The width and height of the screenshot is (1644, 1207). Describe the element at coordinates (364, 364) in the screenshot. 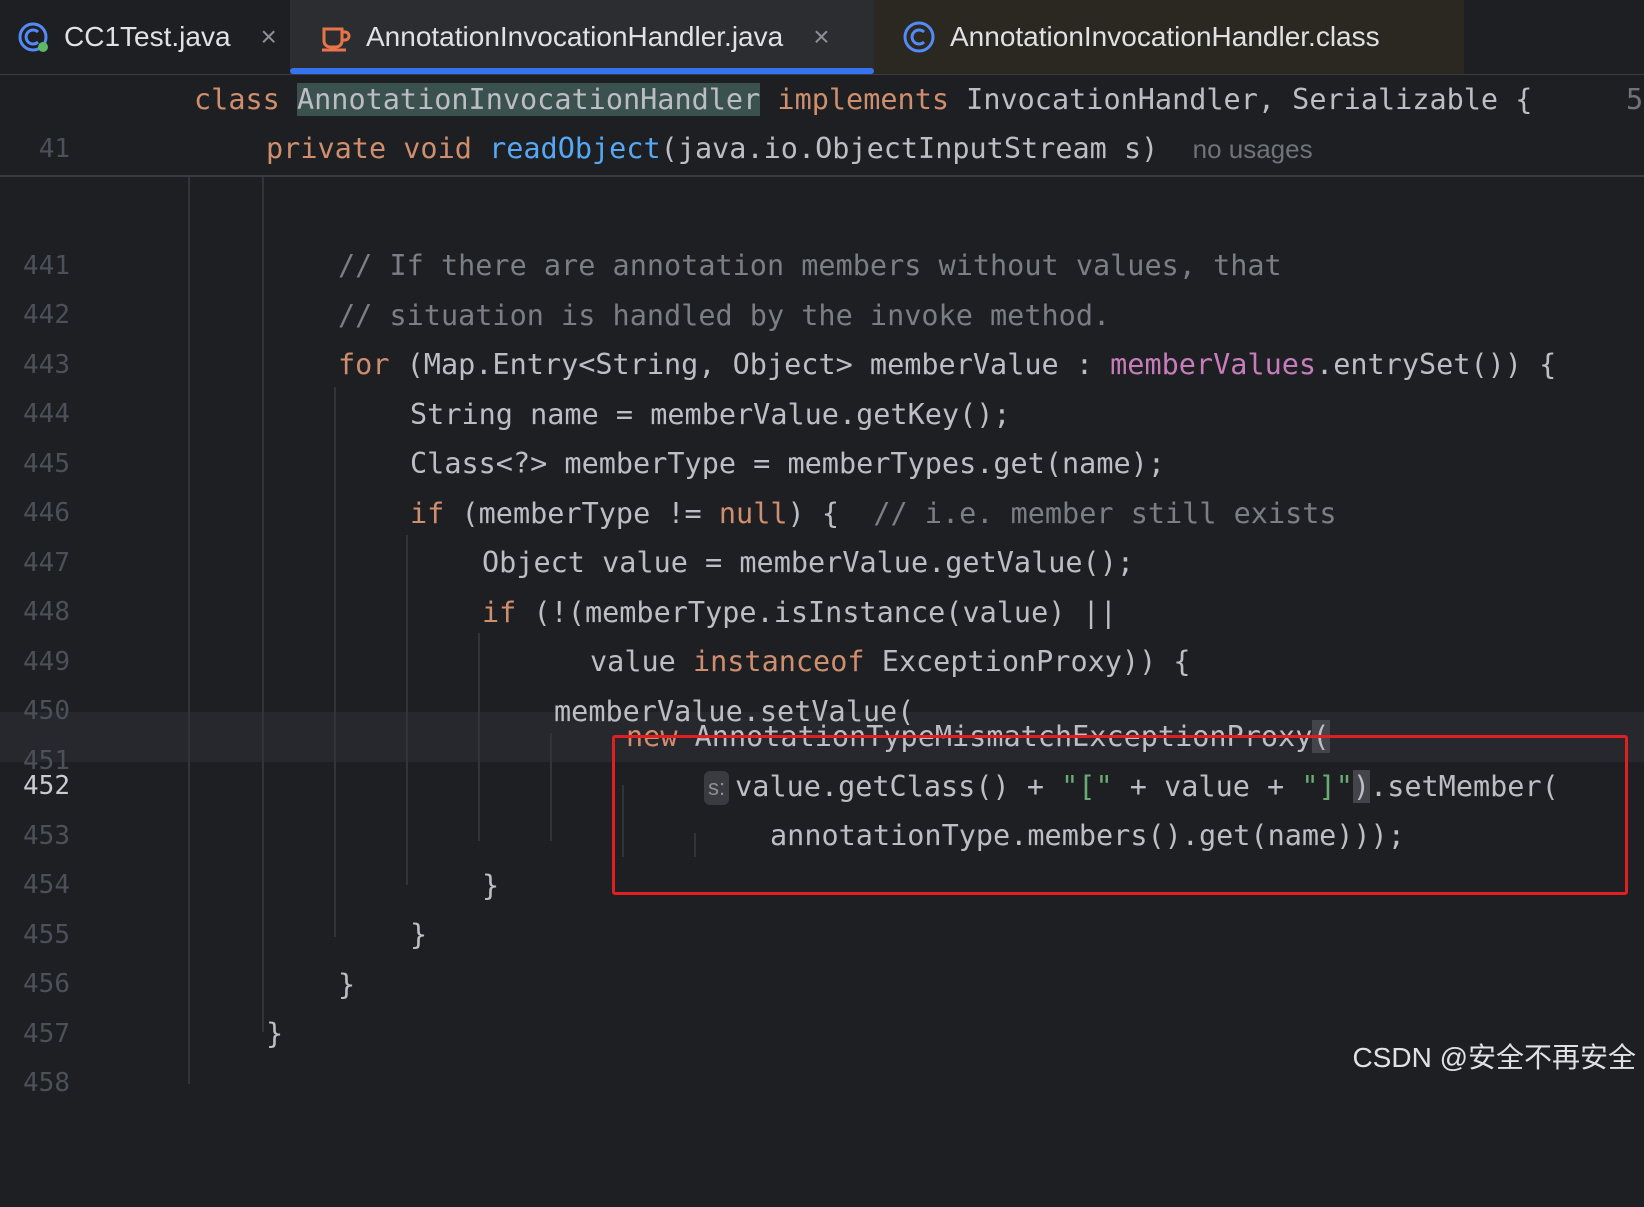

I see `keyword: for` at that location.